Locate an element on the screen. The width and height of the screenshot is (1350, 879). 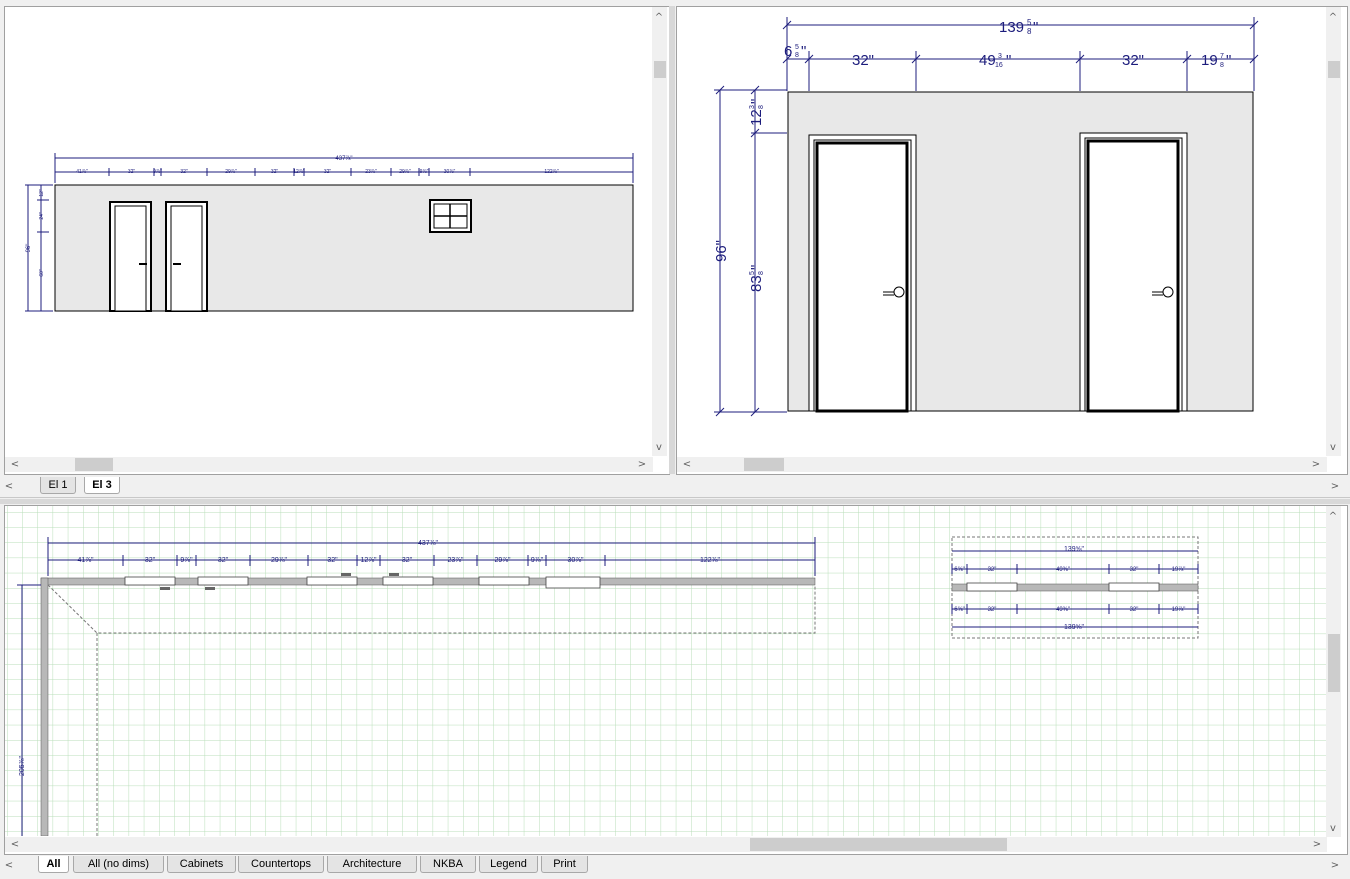
el3-vertical-scrollbar: ^ v is located at coordinates (1333, 231).